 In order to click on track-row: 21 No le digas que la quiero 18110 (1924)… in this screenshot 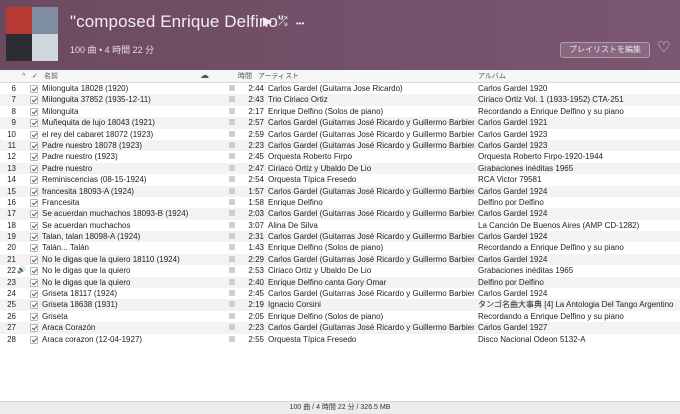, I will do `click(340, 259)`.